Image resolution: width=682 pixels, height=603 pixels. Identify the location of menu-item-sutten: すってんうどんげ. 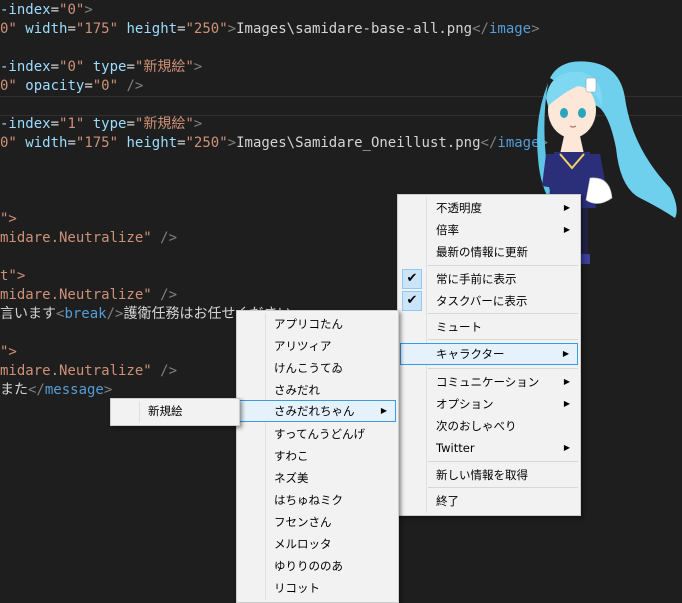
(317, 434).